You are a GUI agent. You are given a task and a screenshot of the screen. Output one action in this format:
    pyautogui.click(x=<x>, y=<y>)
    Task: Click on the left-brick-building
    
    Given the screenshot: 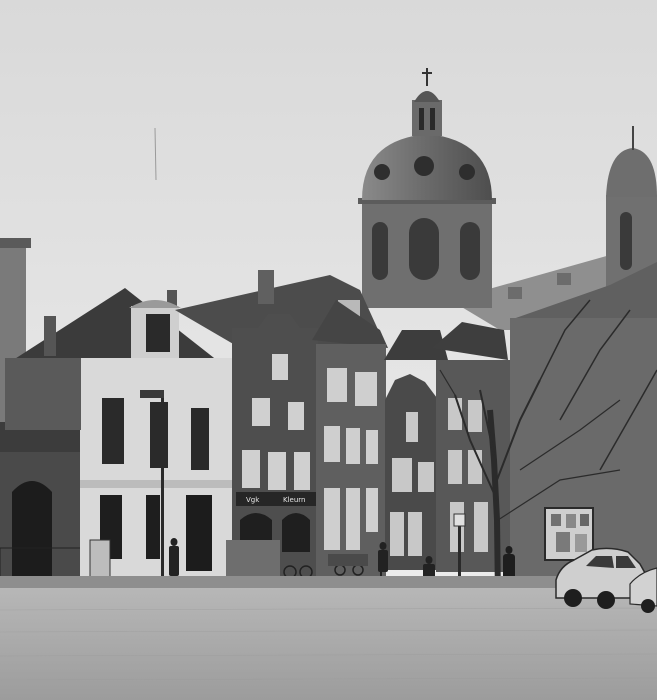 What is the action you would take?
    pyautogui.click(x=42, y=501)
    